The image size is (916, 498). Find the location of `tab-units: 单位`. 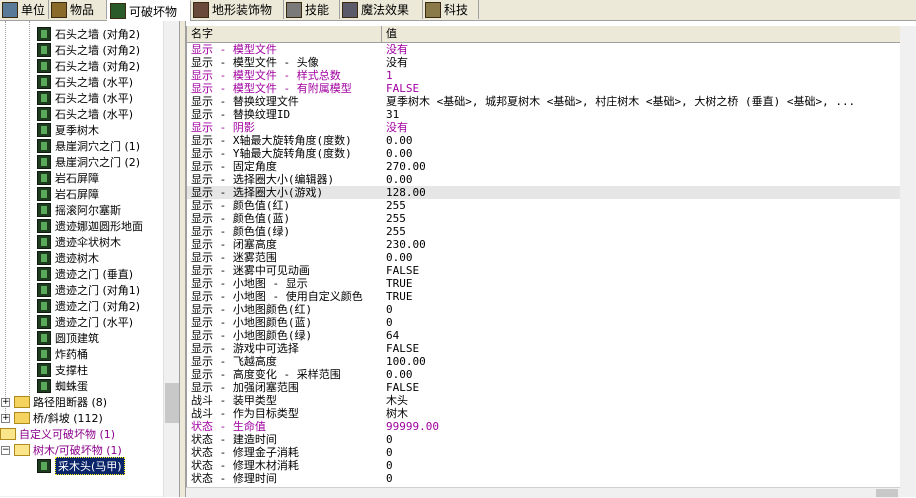

tab-units: 单位 is located at coordinates (24, 9).